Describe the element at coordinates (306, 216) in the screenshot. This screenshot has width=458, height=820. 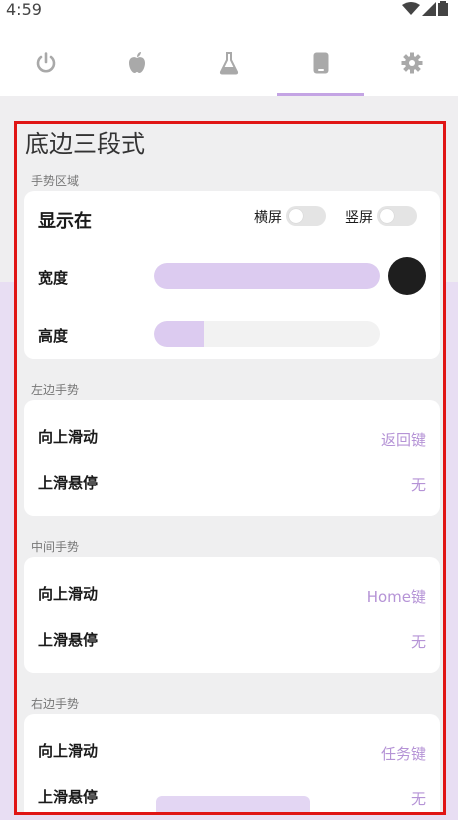
I see `landscape-toggle` at that location.